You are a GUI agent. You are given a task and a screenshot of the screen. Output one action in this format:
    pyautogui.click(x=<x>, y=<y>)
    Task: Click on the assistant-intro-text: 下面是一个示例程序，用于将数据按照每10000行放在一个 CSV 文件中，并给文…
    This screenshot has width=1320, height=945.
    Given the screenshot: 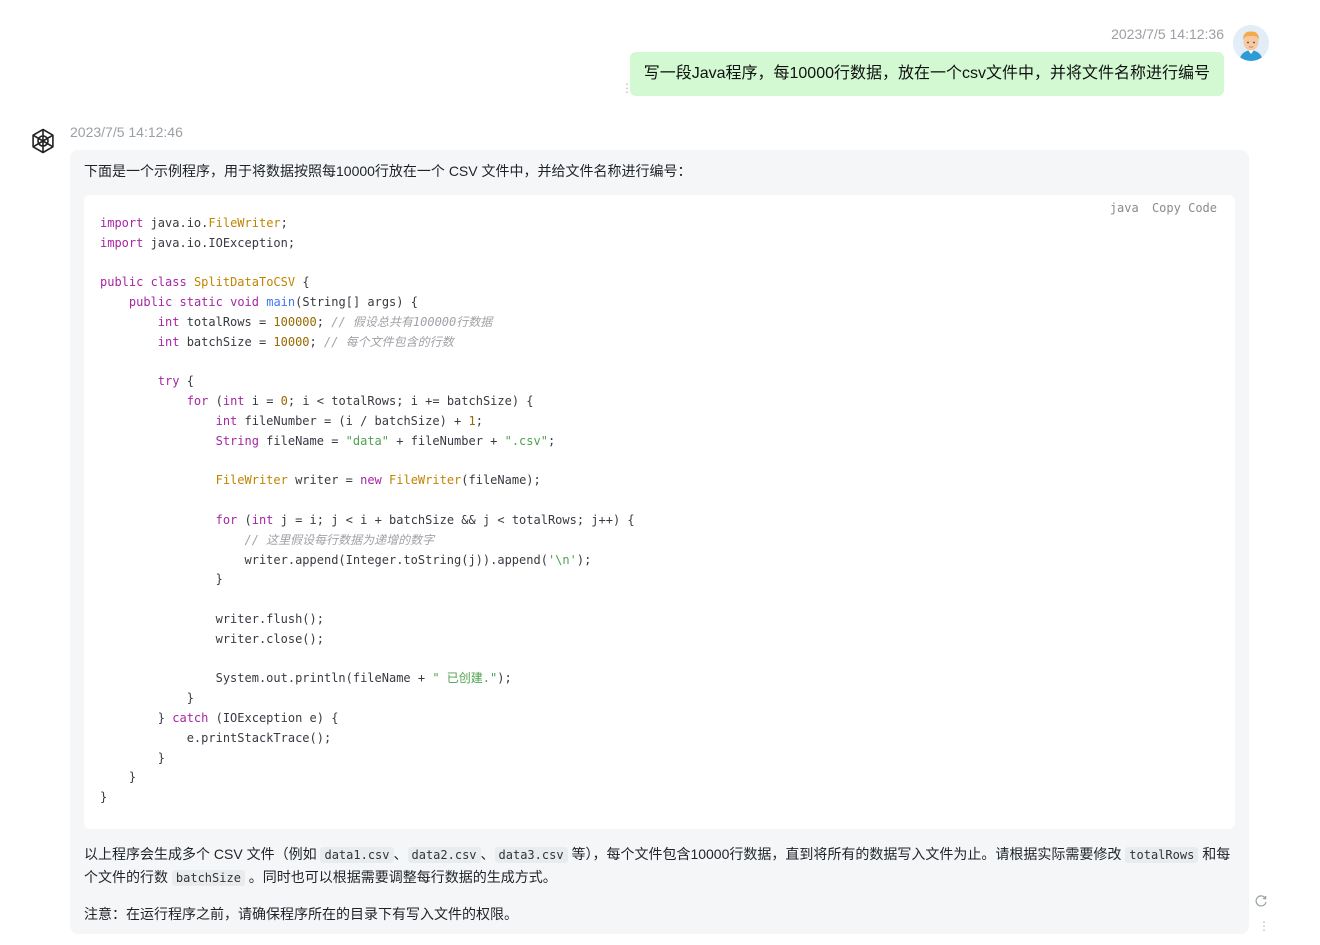 What is the action you would take?
    pyautogui.click(x=388, y=171)
    